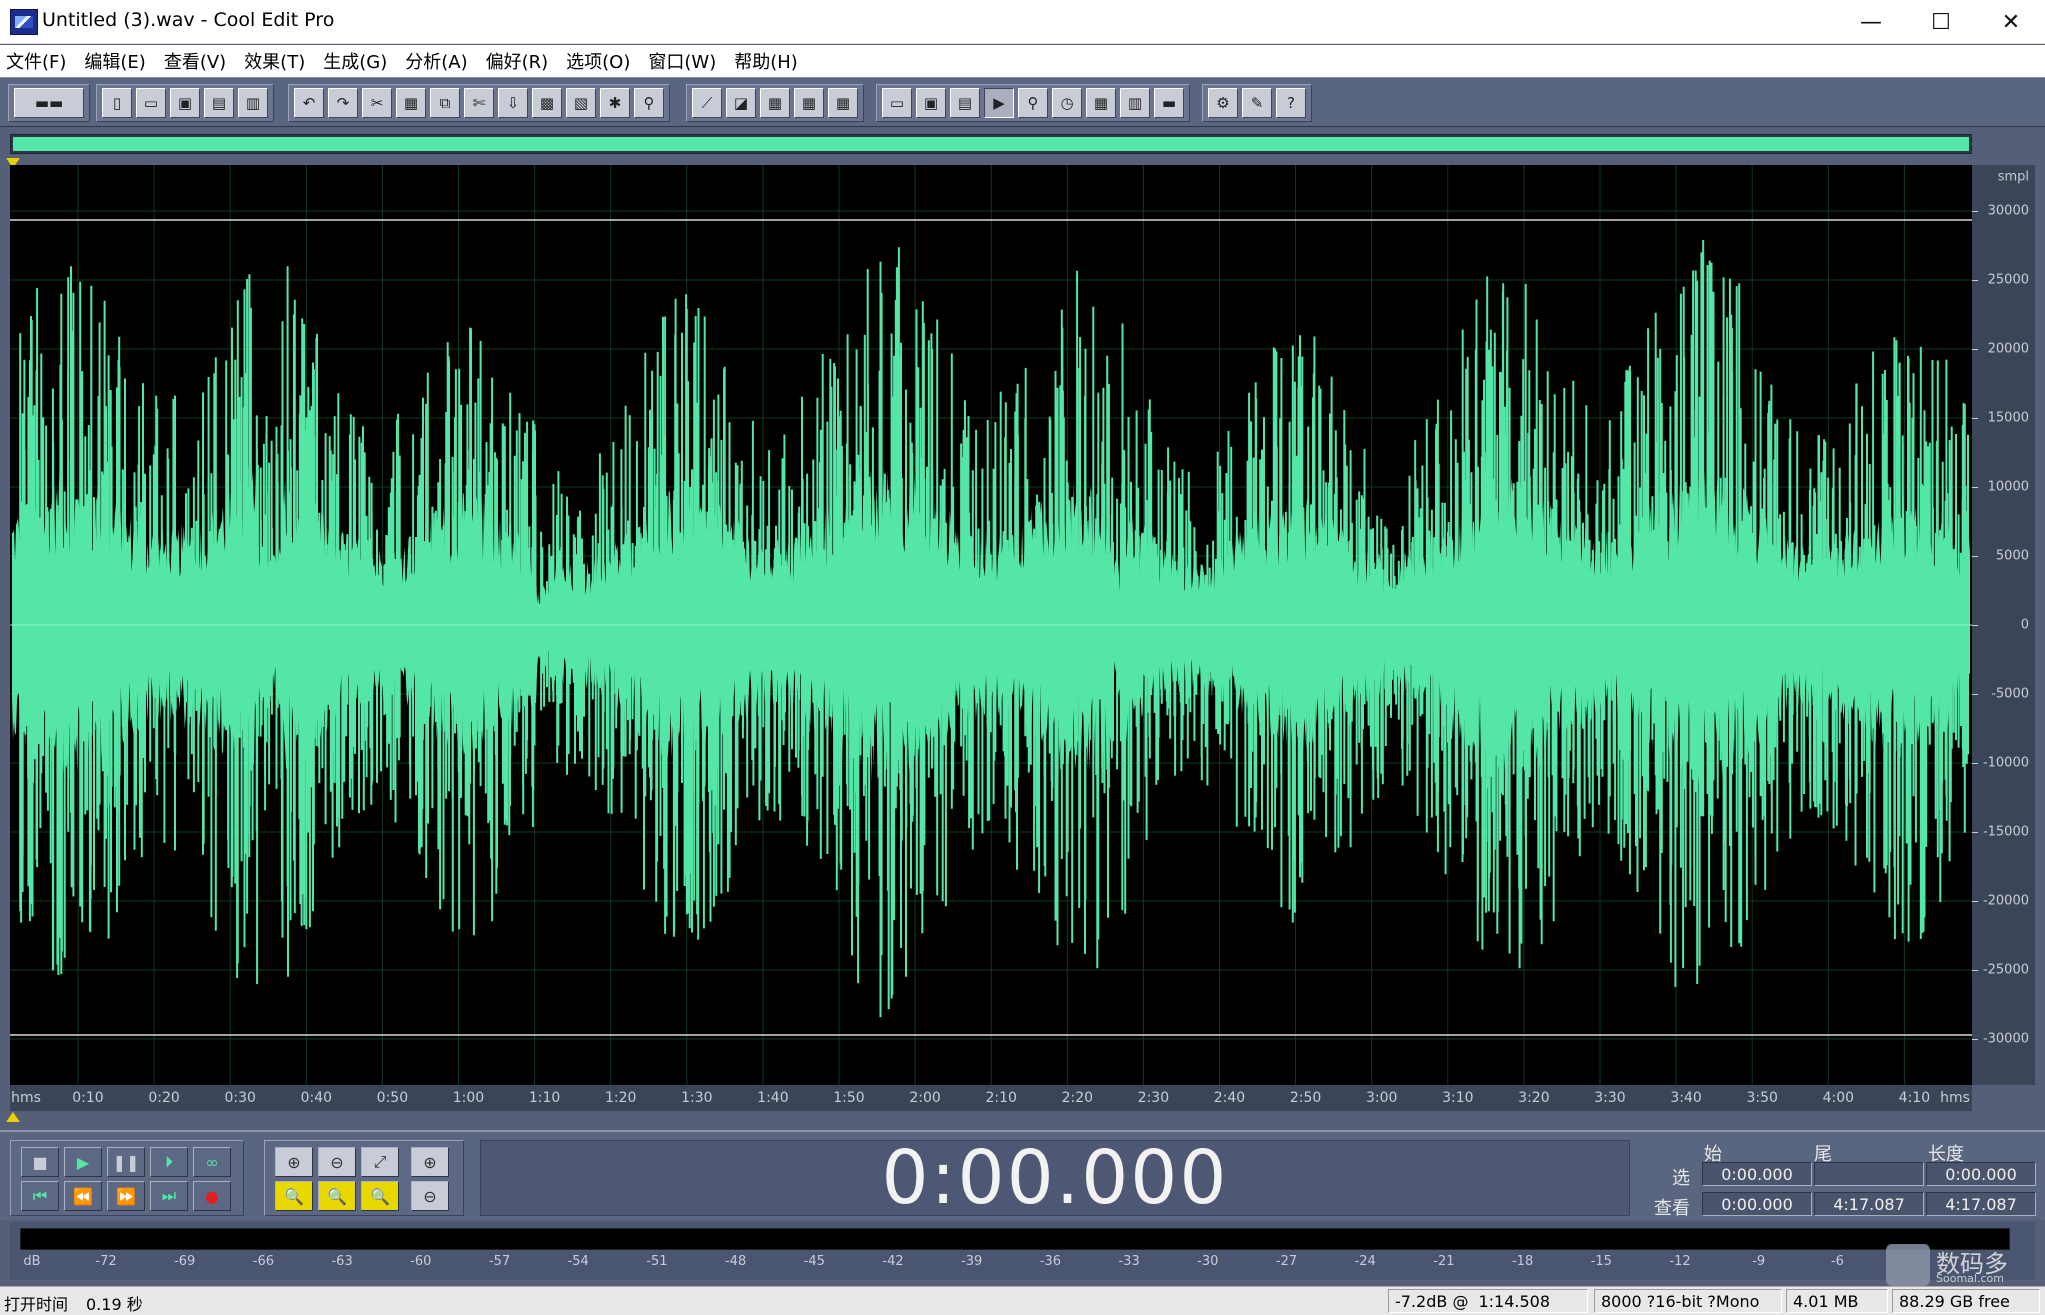 This screenshot has height=1315, width=2045. Describe the element at coordinates (2005, 763) in the screenshot. I see `amplitude-tick-label: -10000` at that location.